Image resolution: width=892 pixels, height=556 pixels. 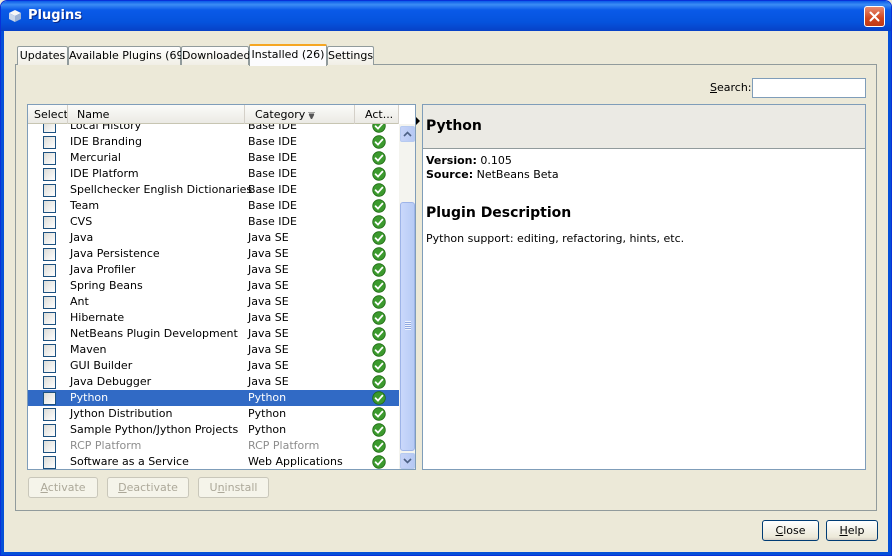 What do you see at coordinates (213, 286) in the screenshot?
I see `table-row: Spring Beans Java SE` at bounding box center [213, 286].